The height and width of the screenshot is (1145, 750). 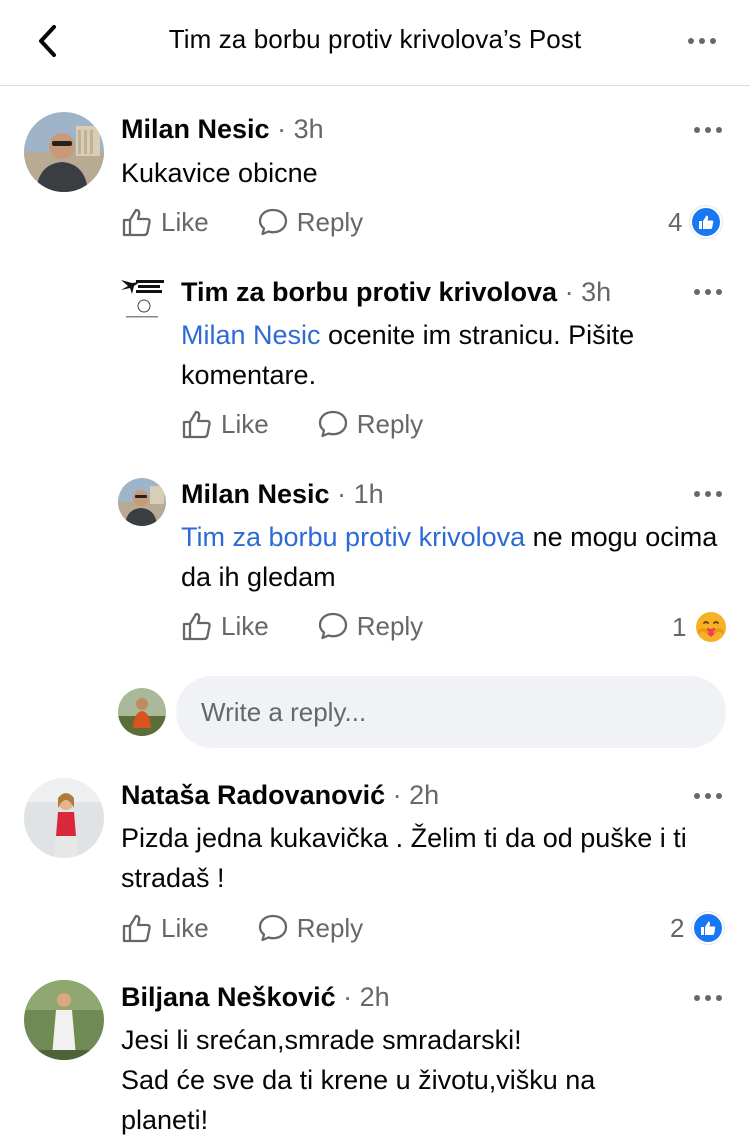 What do you see at coordinates (679, 626) in the screenshot?
I see `reaction-count: 1` at bounding box center [679, 626].